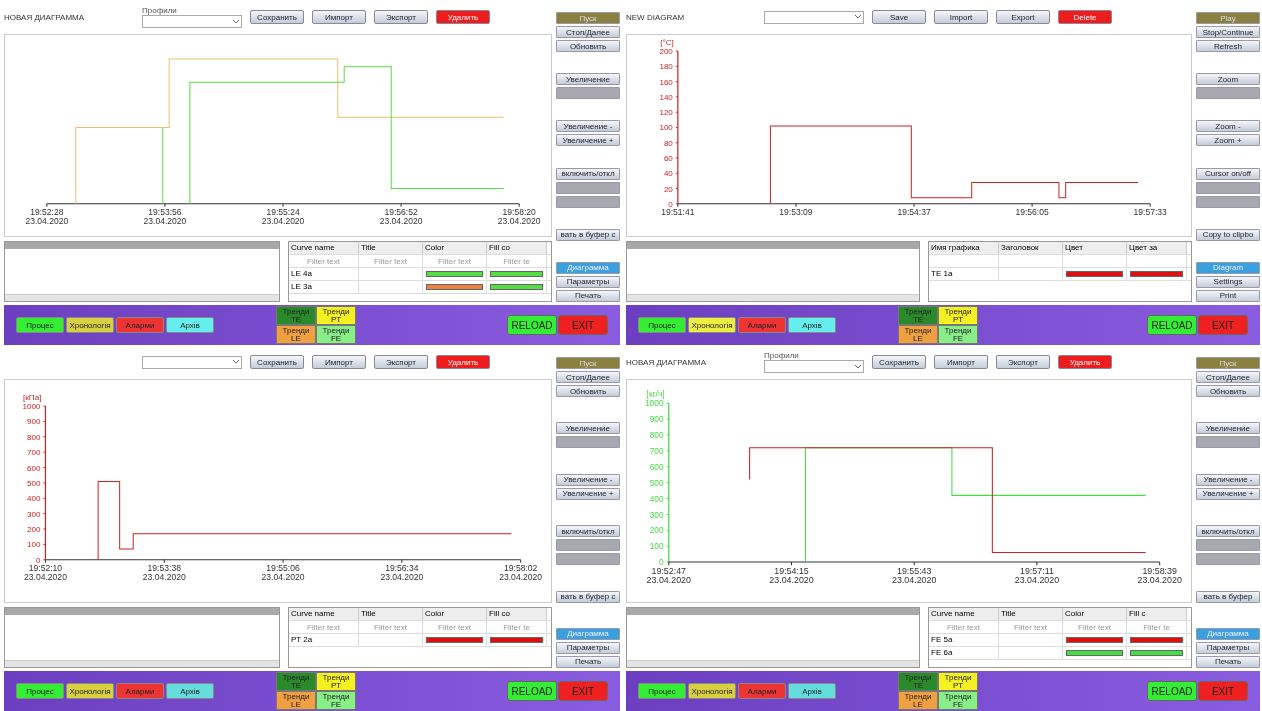  What do you see at coordinates (670, 204) in the screenshot?
I see `y-tick-label: 0` at bounding box center [670, 204].